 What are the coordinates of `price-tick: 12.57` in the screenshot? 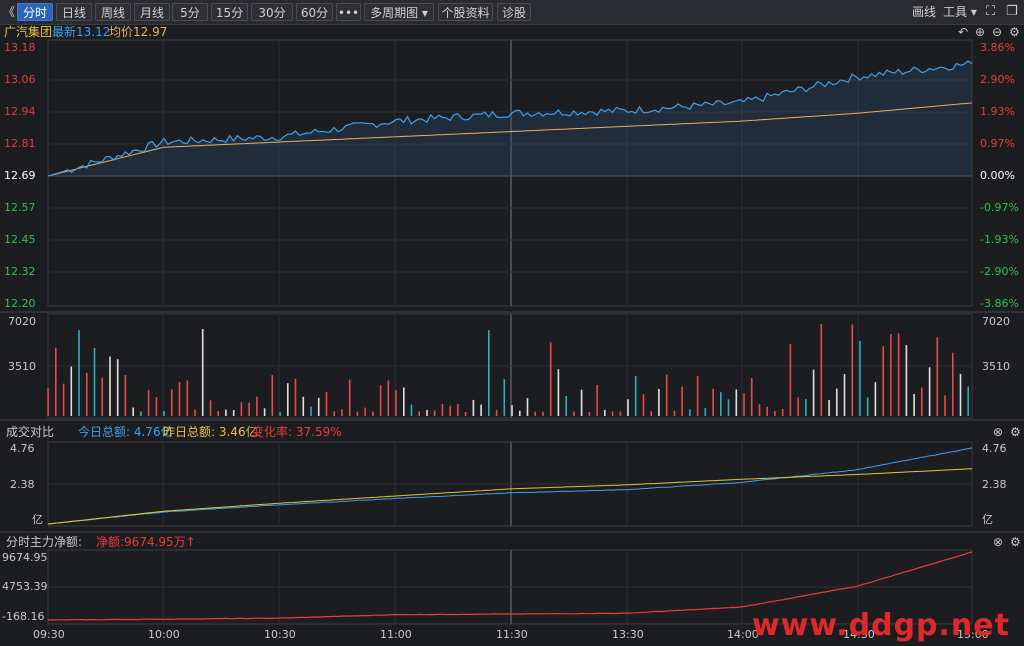 It's located at (20, 207).